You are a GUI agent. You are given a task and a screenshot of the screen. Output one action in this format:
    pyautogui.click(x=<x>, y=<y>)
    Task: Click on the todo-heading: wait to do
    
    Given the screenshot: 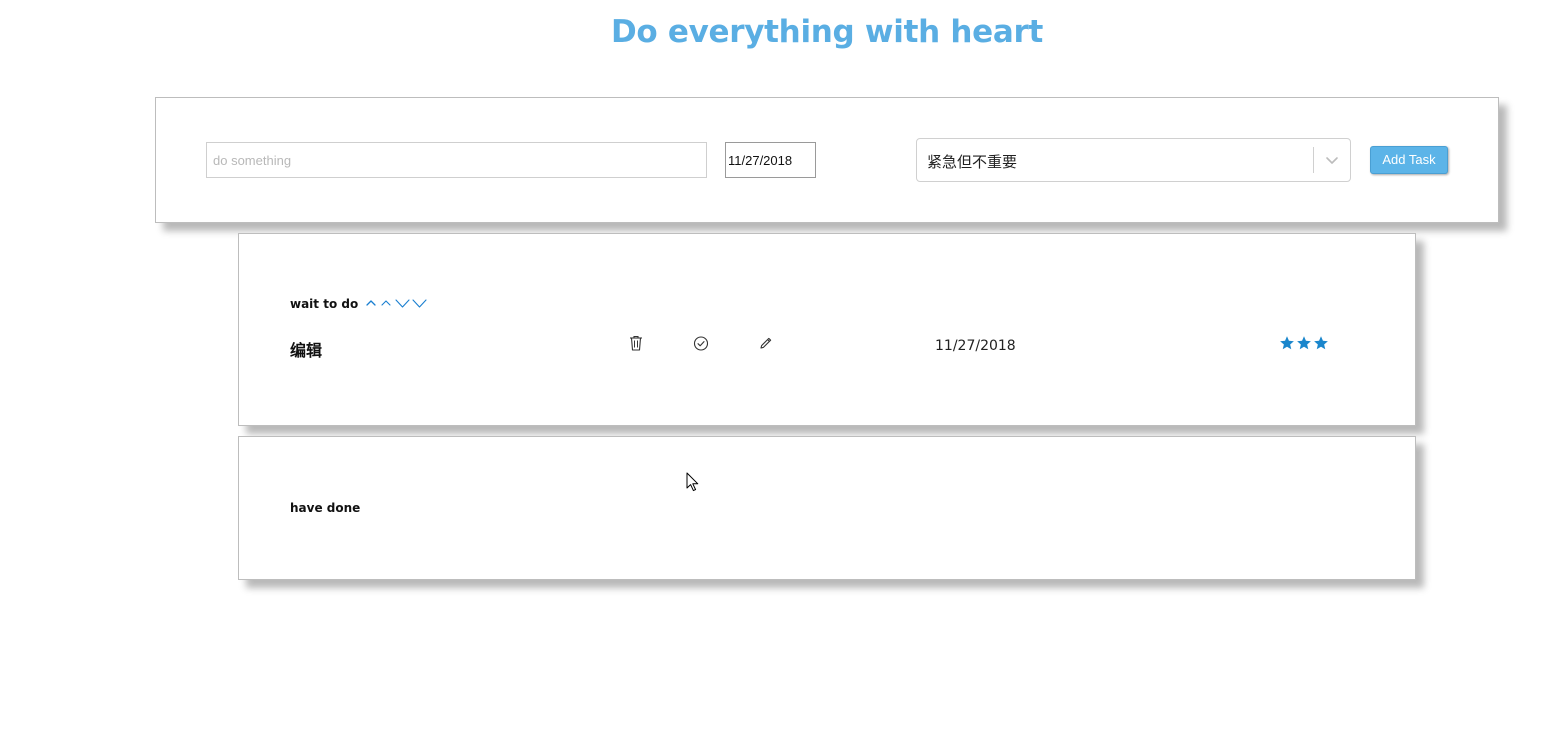 What is the action you would take?
    pyautogui.click(x=324, y=304)
    